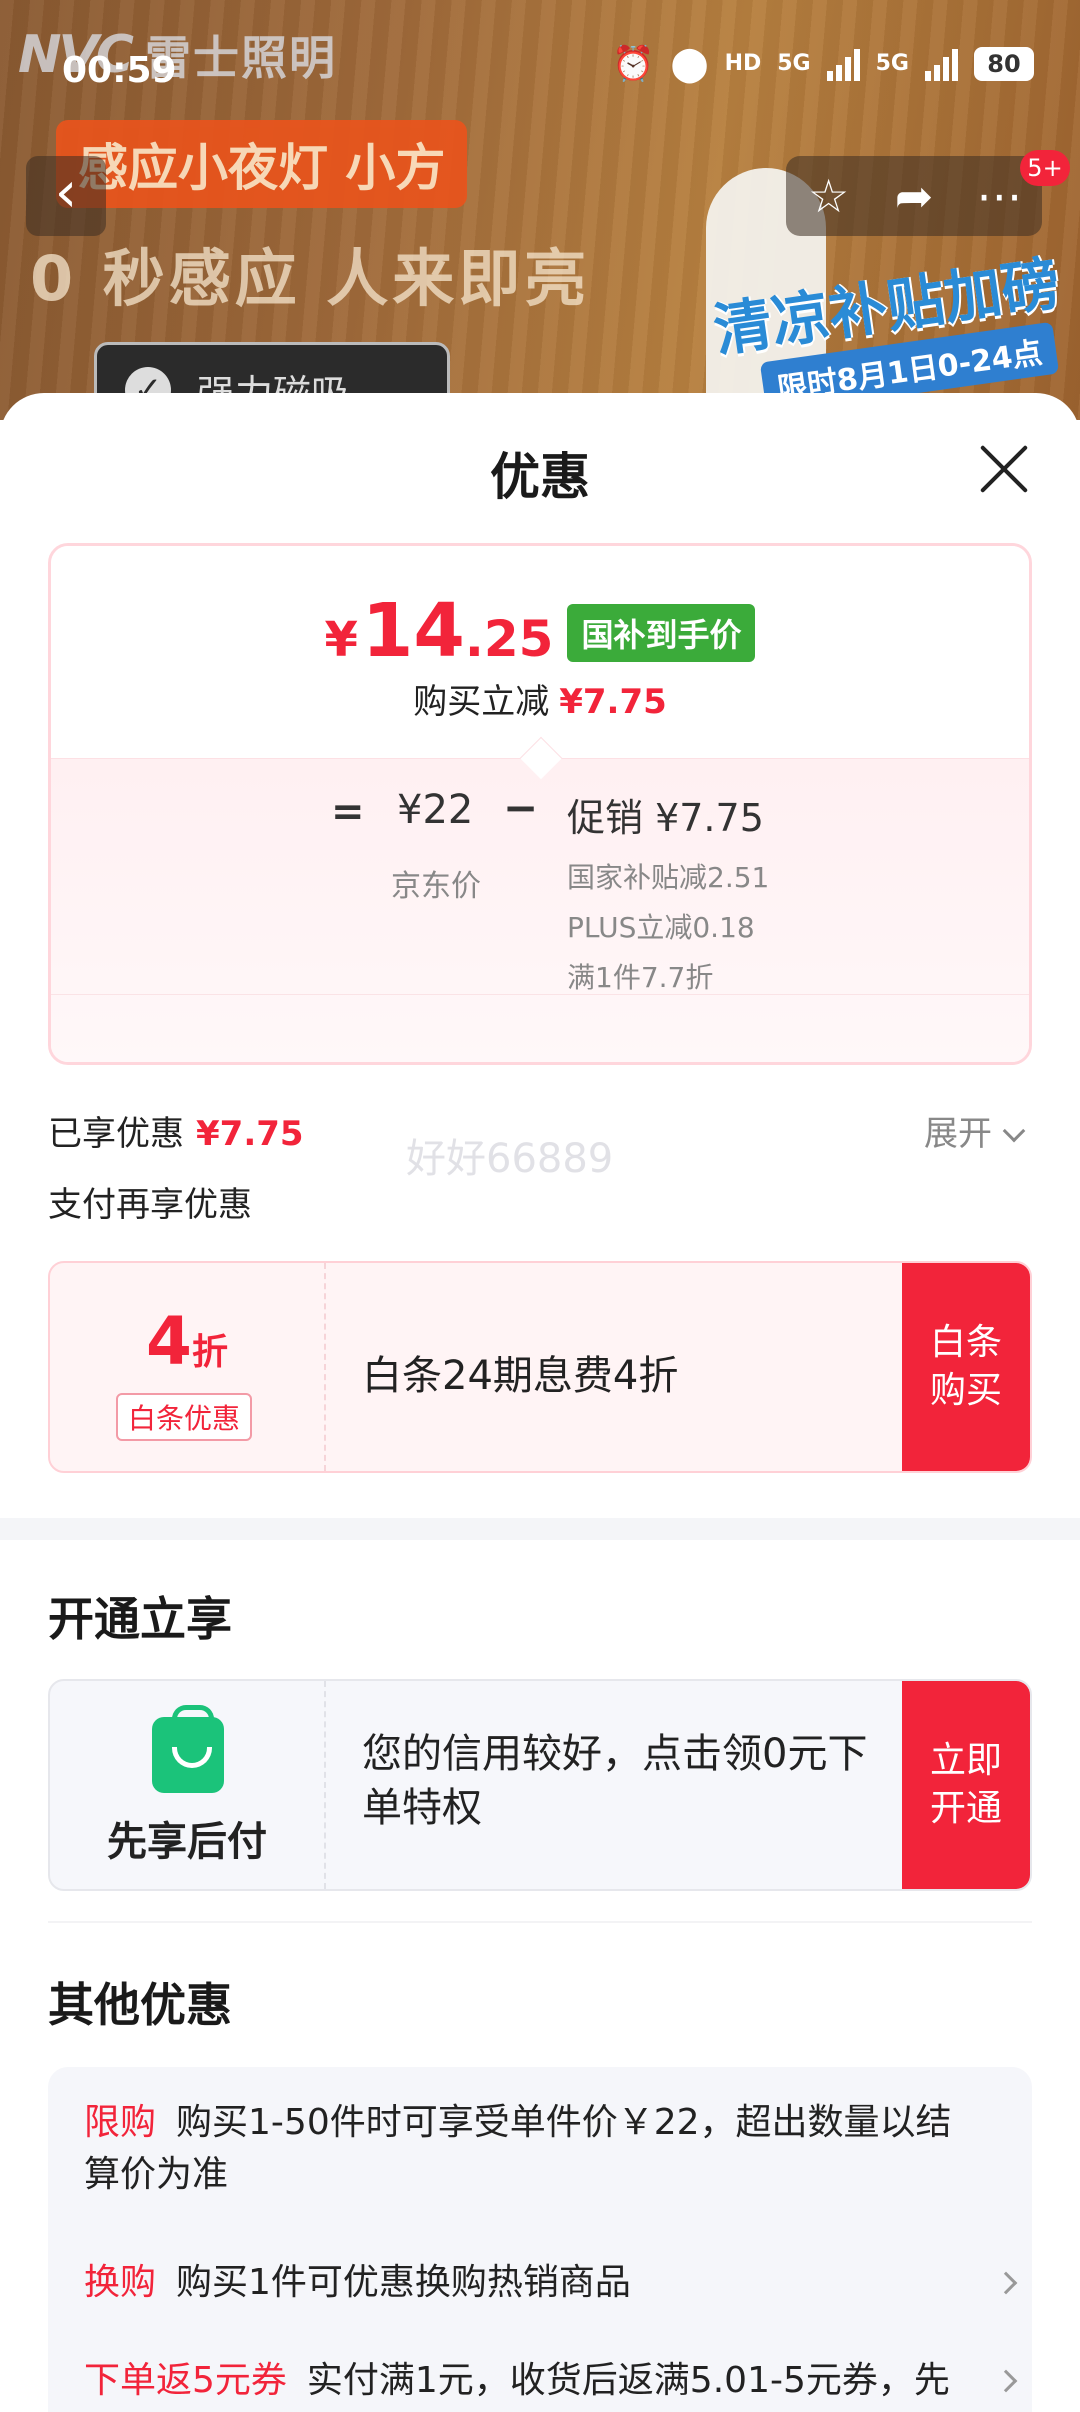 Image resolution: width=1080 pixels, height=2412 pixels. Describe the element at coordinates (66, 192) in the screenshot. I see `chevron-left-icon: ‹` at that location.